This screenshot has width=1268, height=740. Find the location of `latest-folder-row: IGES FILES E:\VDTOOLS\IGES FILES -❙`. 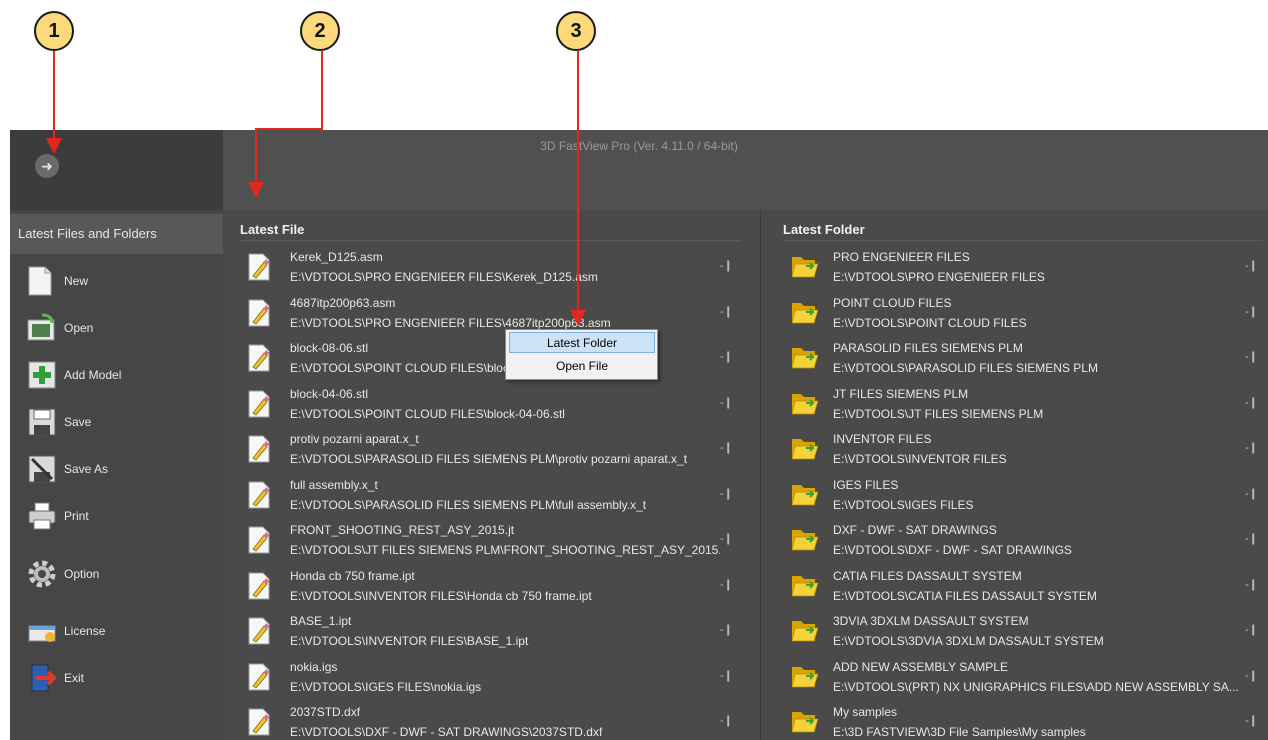

latest-folder-row: IGES FILES E:\VDTOOLS\IGES FILES -❙ is located at coordinates (1025, 494).